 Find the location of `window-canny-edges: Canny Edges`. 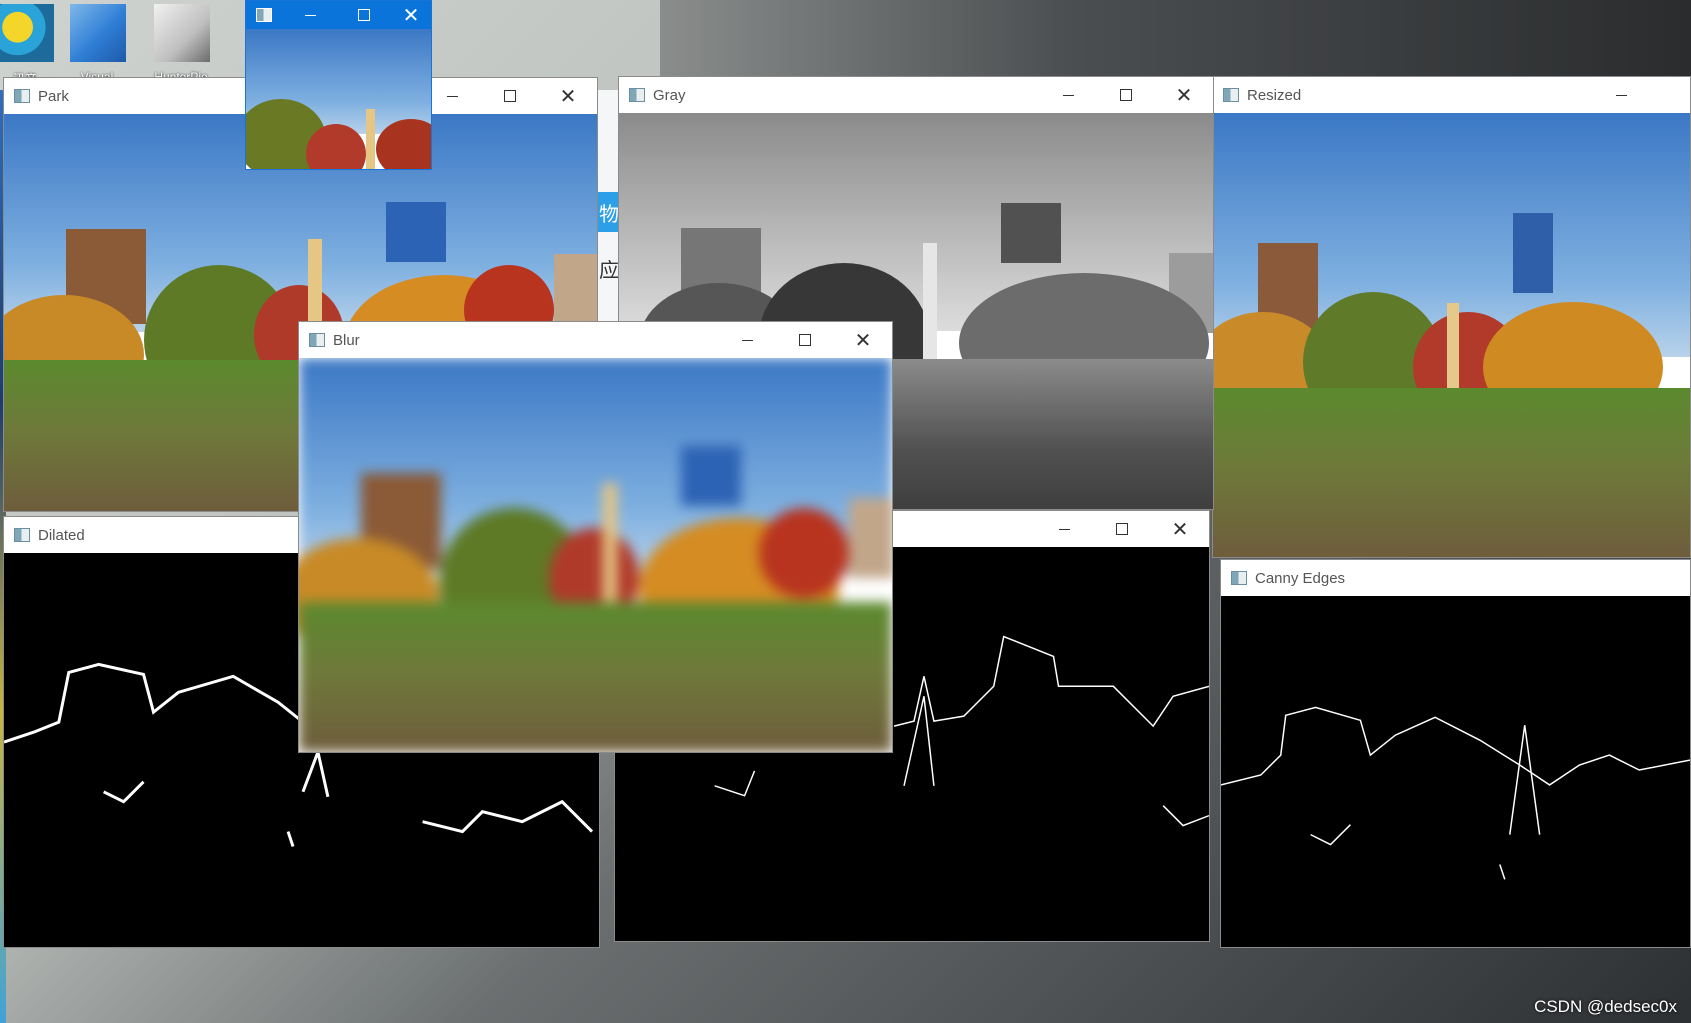

window-canny-edges: Canny Edges is located at coordinates (1455, 753).